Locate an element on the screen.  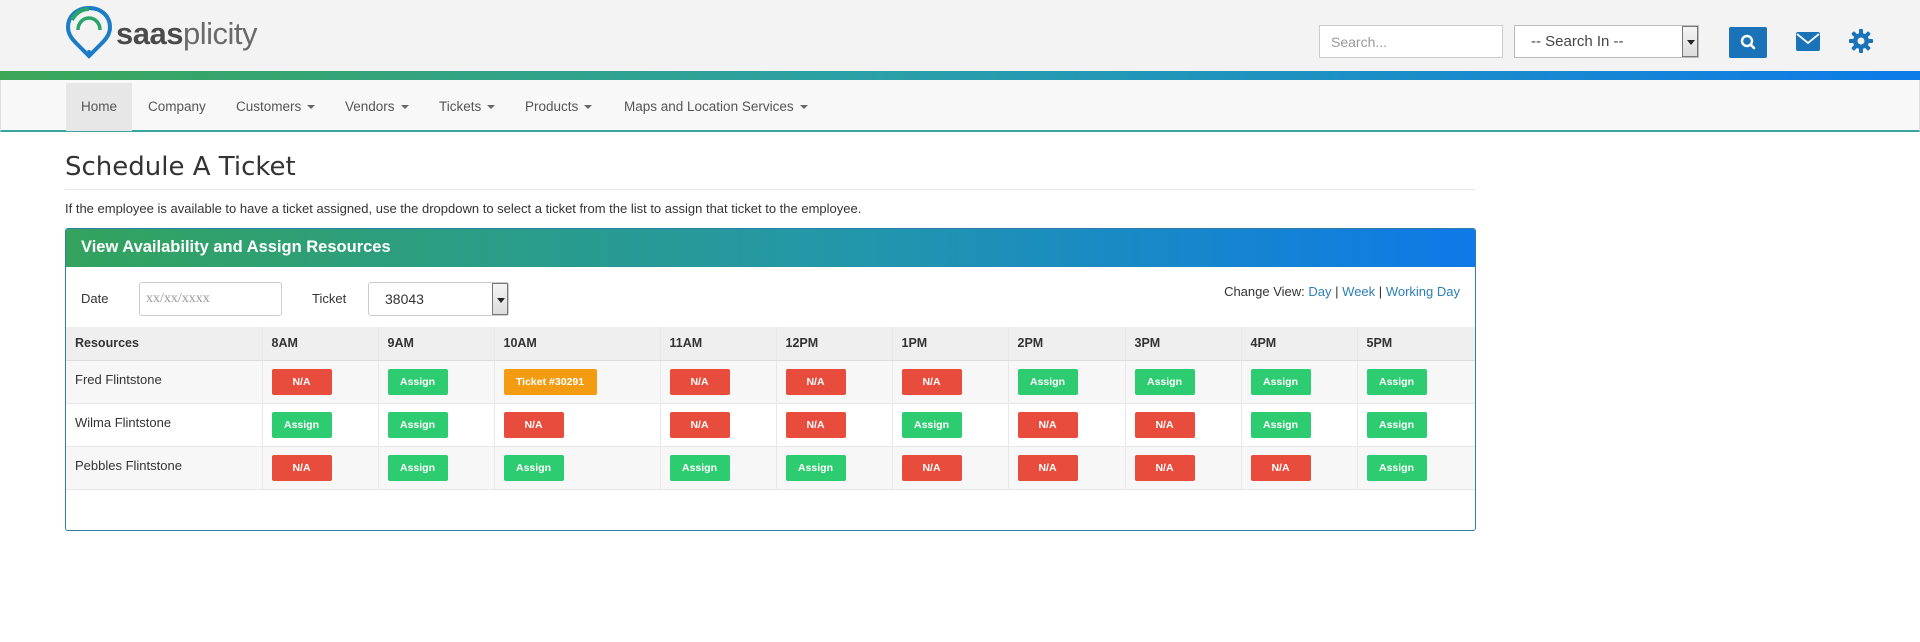
nav-customers: Customers is located at coordinates (275, 107).